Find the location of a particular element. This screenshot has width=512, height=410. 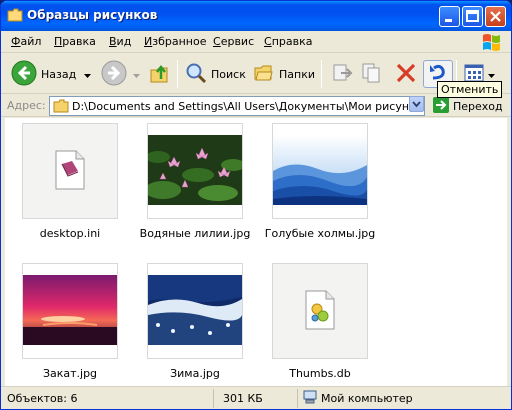

menu-tools: Сервис is located at coordinates (233, 41).